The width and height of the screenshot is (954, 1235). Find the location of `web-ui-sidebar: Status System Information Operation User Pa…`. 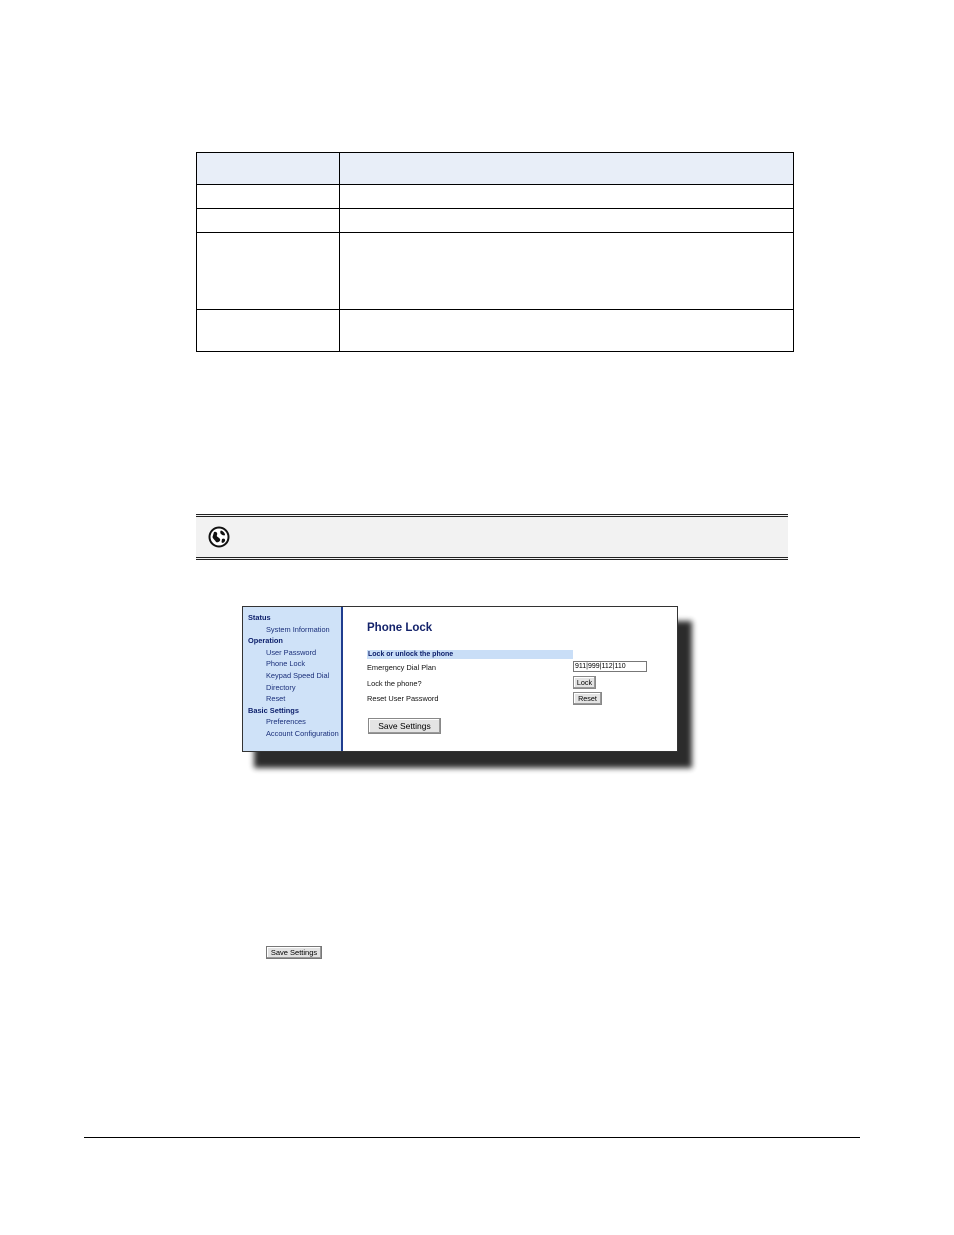

web-ui-sidebar: Status System Information Operation User Pa… is located at coordinates (293, 679).